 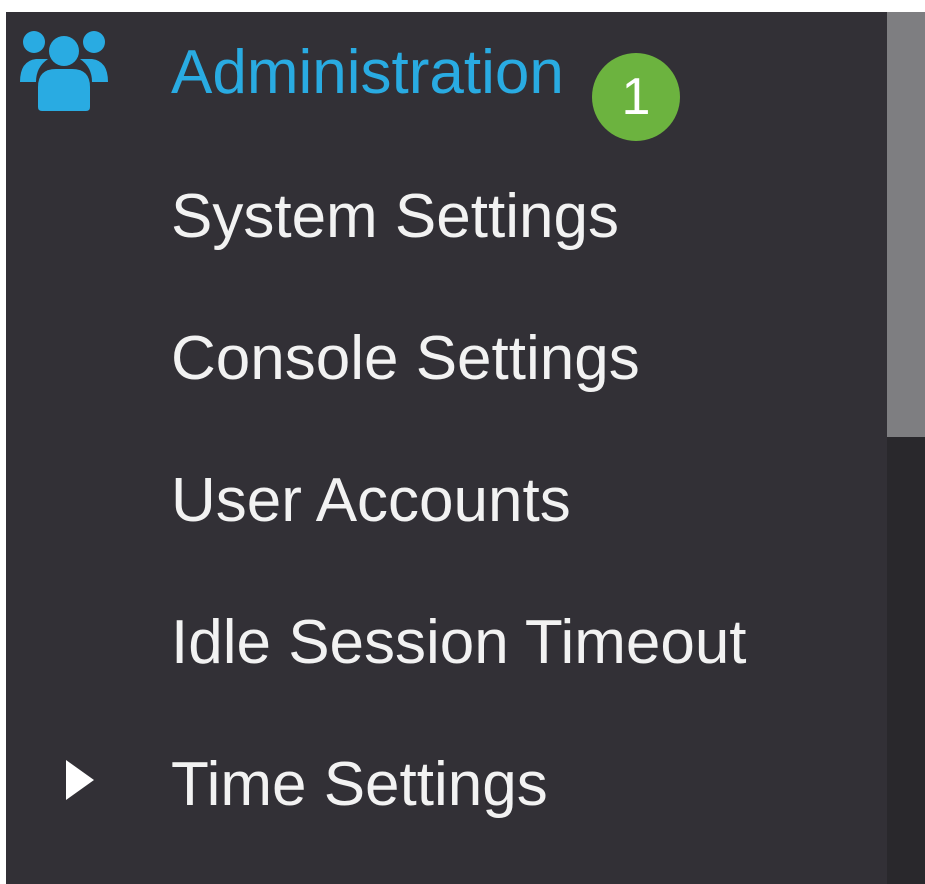 I want to click on sidebar-item-label: Idle Session Timeout, so click(x=459, y=642).